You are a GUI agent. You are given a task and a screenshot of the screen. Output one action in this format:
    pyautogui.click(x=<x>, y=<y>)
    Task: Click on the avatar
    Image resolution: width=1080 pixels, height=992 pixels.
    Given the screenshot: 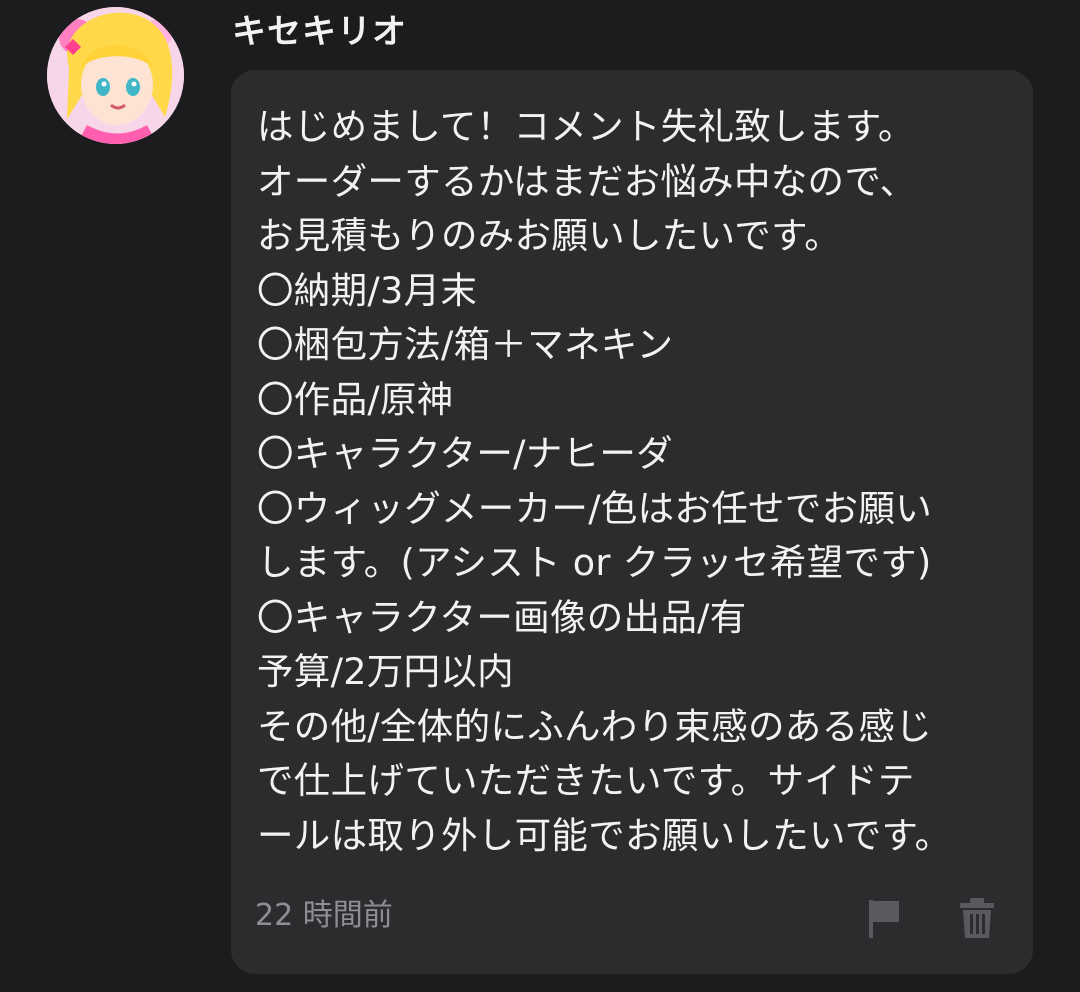 What is the action you would take?
    pyautogui.click(x=115, y=75)
    